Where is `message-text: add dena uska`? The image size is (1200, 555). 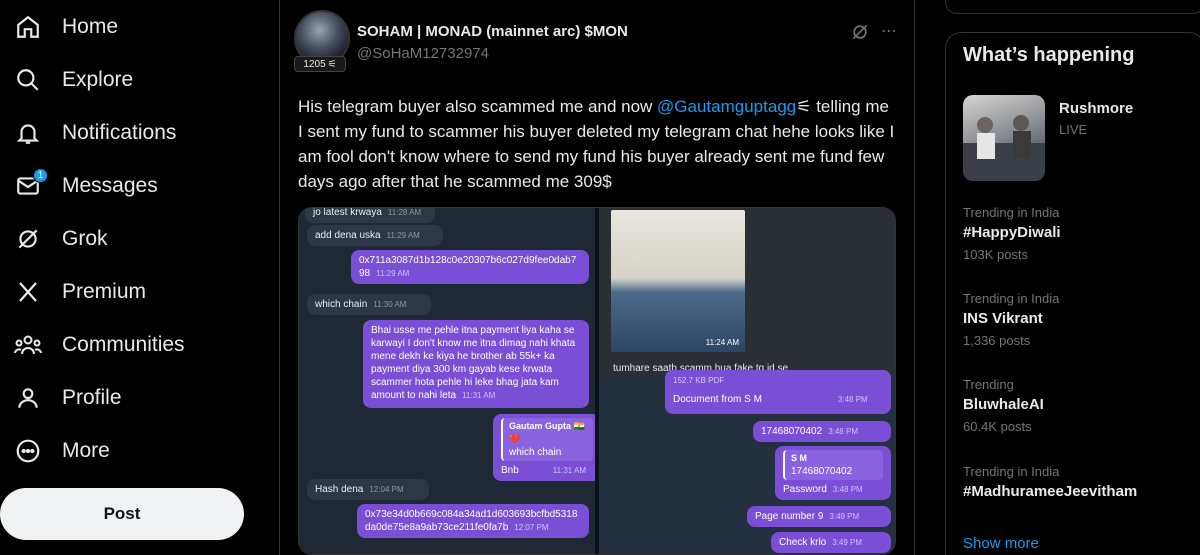
message-text: add dena uska is located at coordinates (348, 235).